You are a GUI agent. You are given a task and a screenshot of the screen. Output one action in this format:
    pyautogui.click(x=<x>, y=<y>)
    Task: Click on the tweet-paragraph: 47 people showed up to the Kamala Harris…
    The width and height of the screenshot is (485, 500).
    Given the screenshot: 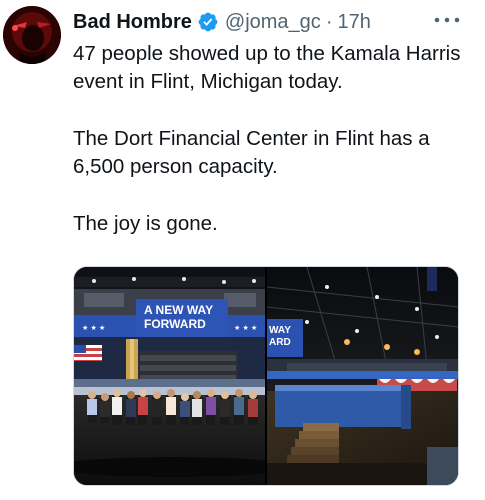 What is the action you would take?
    pyautogui.click(x=267, y=67)
    